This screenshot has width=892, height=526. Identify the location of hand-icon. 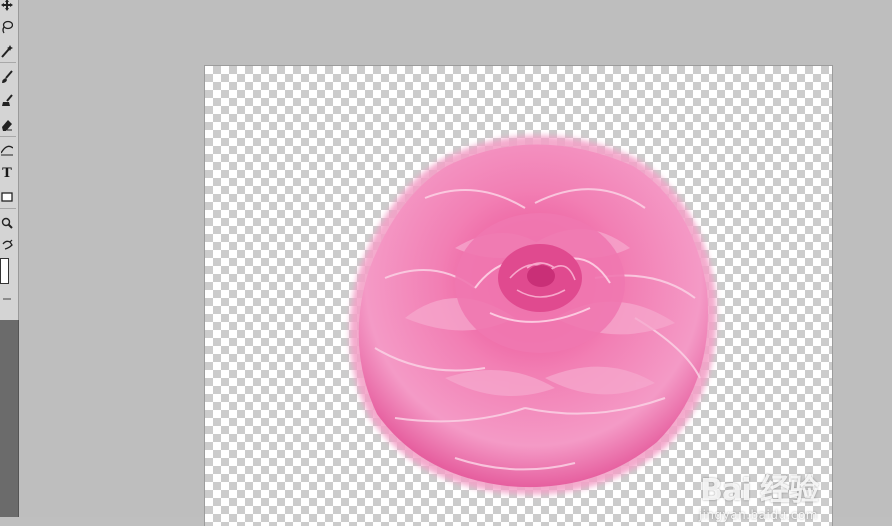
(7, 245).